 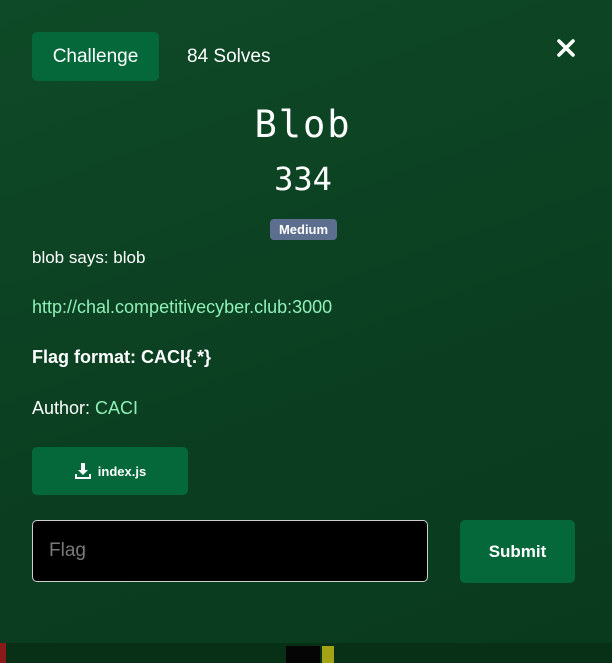 I want to click on tab-challenge: Challenge, so click(x=95, y=56).